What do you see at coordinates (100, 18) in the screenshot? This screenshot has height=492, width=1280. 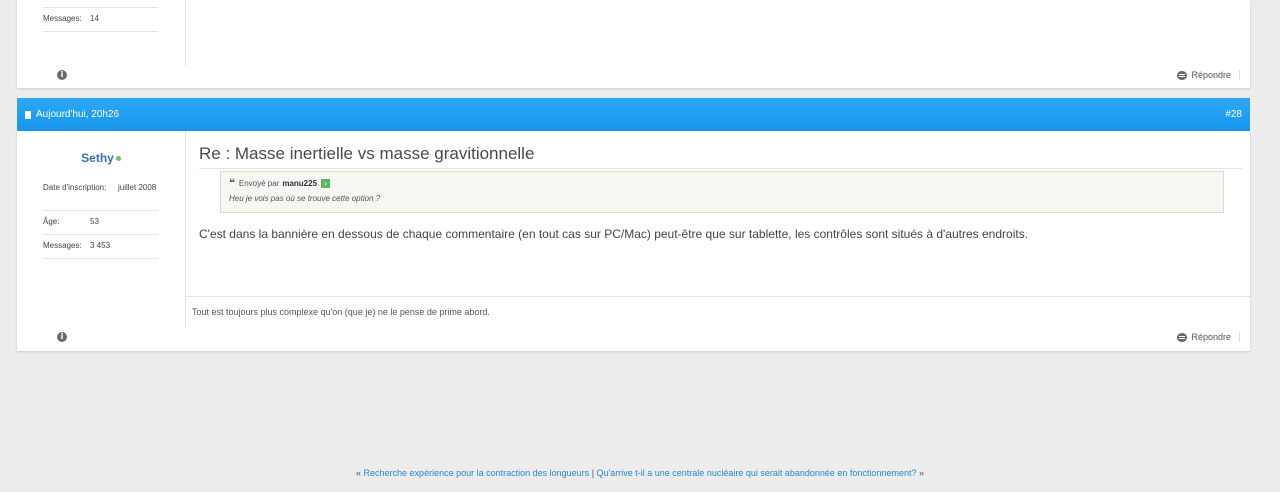 I see `info-row-messages: Messages: 14` at bounding box center [100, 18].